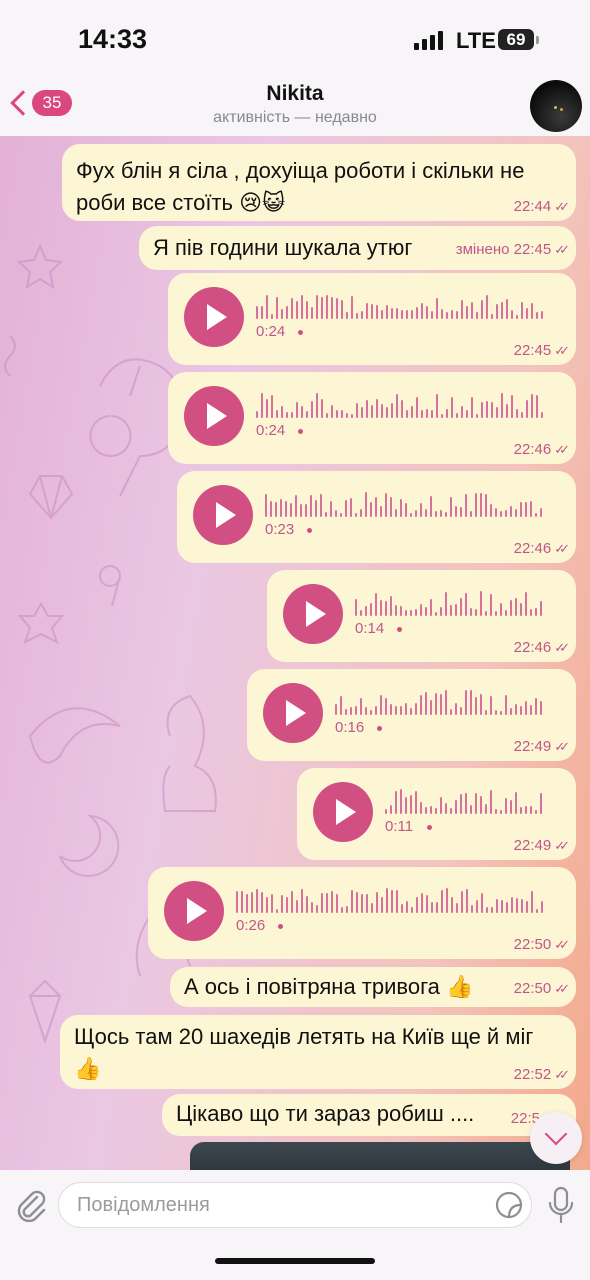 Image resolution: width=590 pixels, height=1280 pixels. I want to click on message-input, so click(295, 1205).